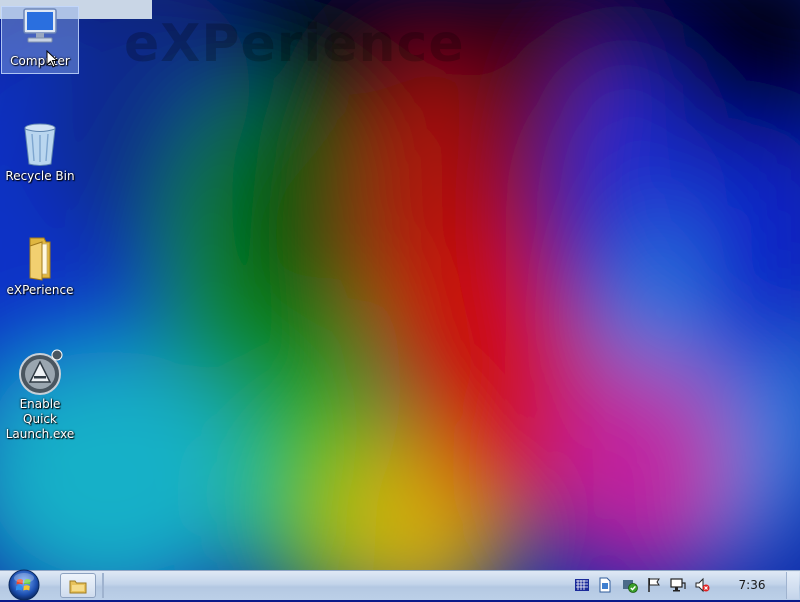 The width and height of the screenshot is (800, 602). Describe the element at coordinates (702, 585) in the screenshot. I see `volume-muted-icon` at that location.